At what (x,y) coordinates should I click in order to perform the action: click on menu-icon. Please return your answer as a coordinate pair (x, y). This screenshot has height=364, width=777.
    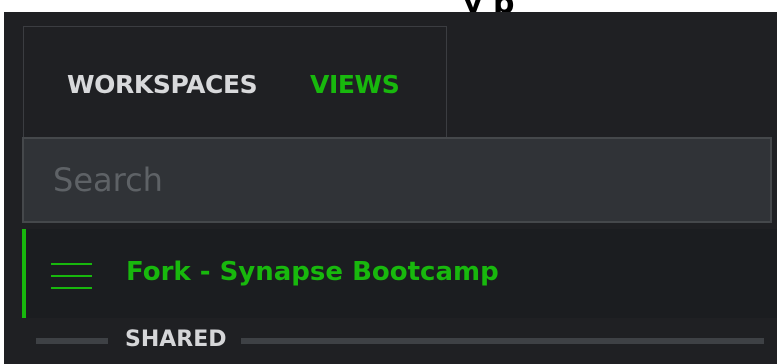
    Looking at the image, I should click on (71, 276).